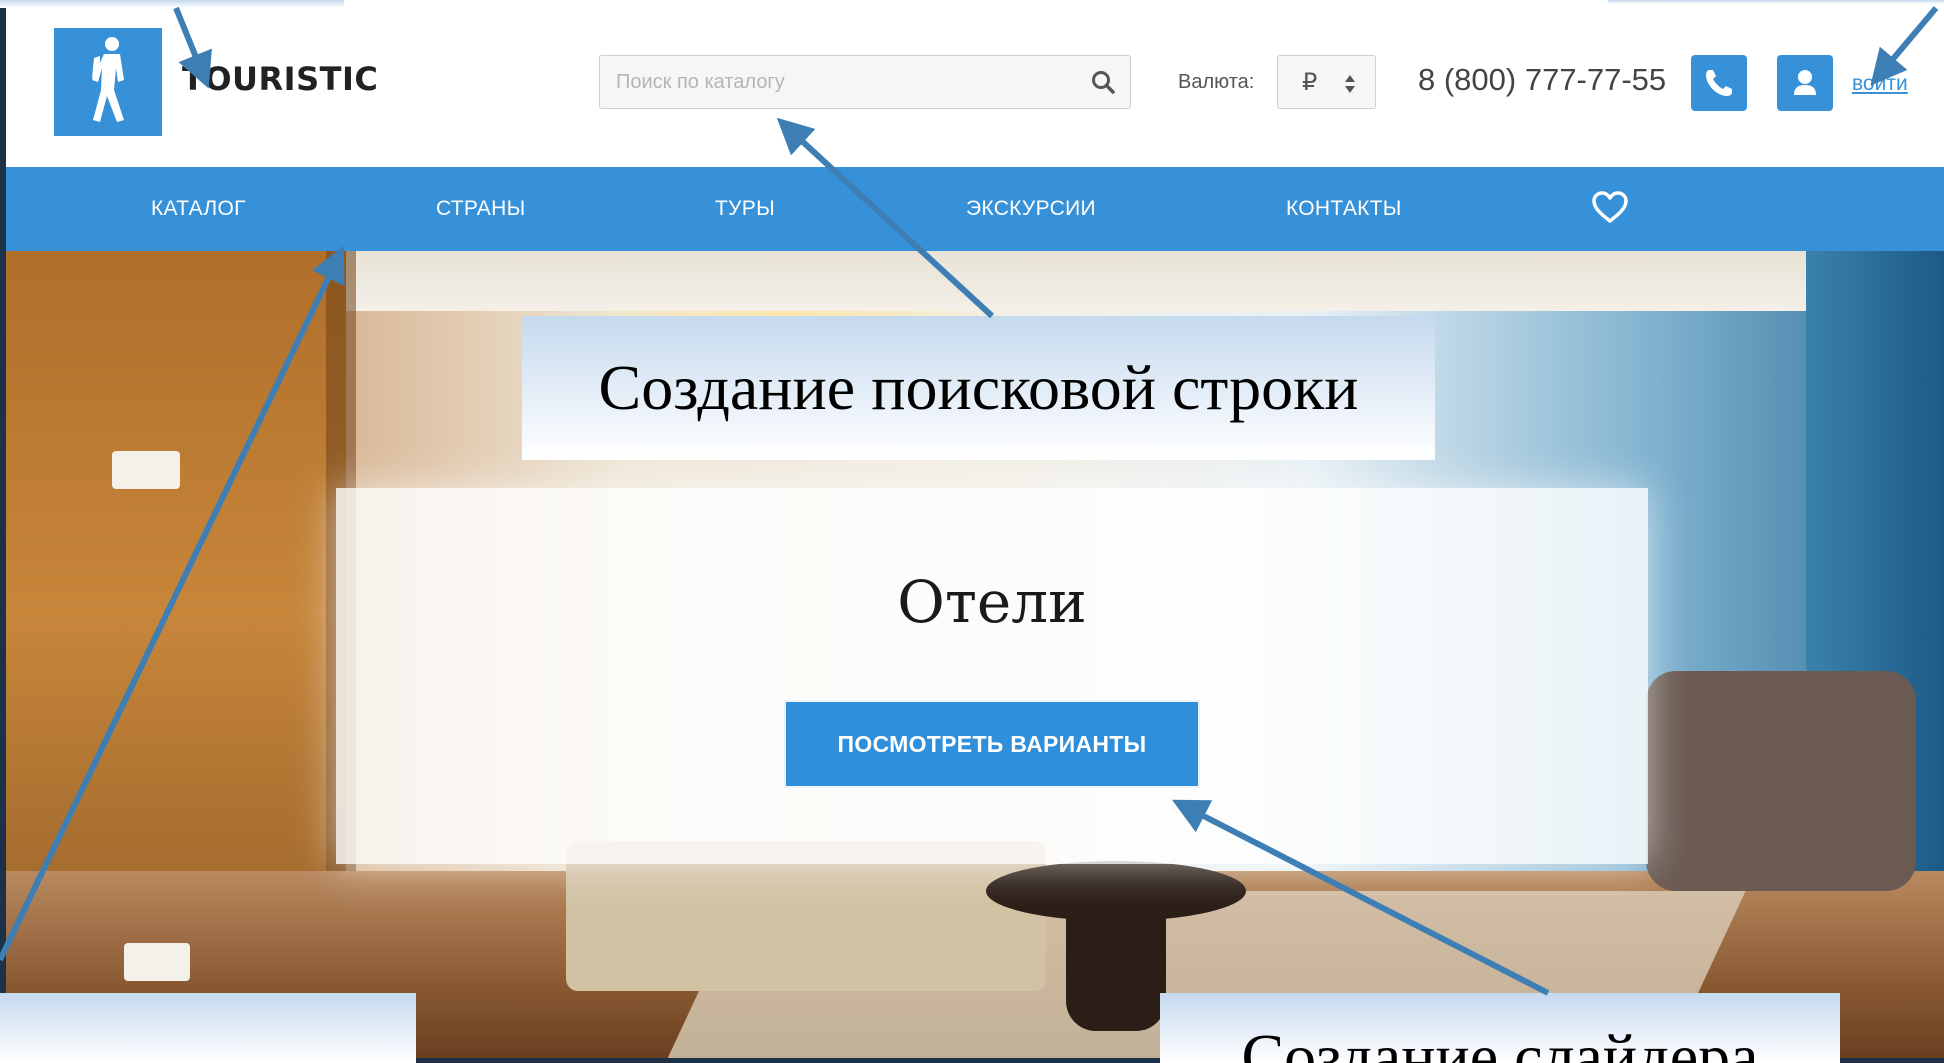  I want to click on search-box, so click(865, 82).